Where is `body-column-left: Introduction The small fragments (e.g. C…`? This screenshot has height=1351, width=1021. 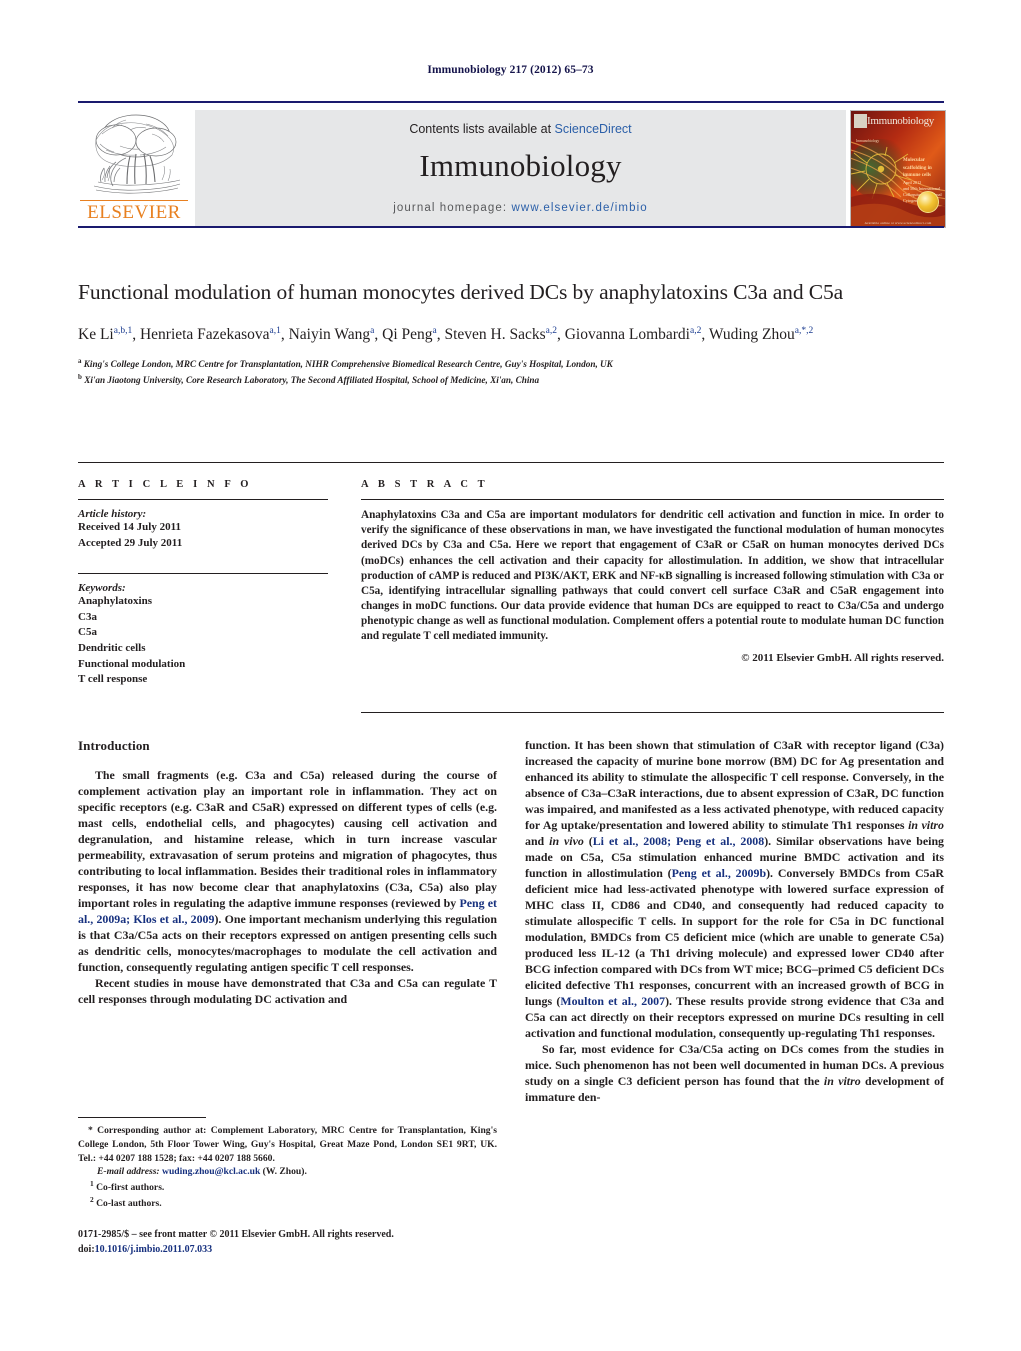 body-column-left: Introduction The small fragments (e.g. C… is located at coordinates (287, 872).